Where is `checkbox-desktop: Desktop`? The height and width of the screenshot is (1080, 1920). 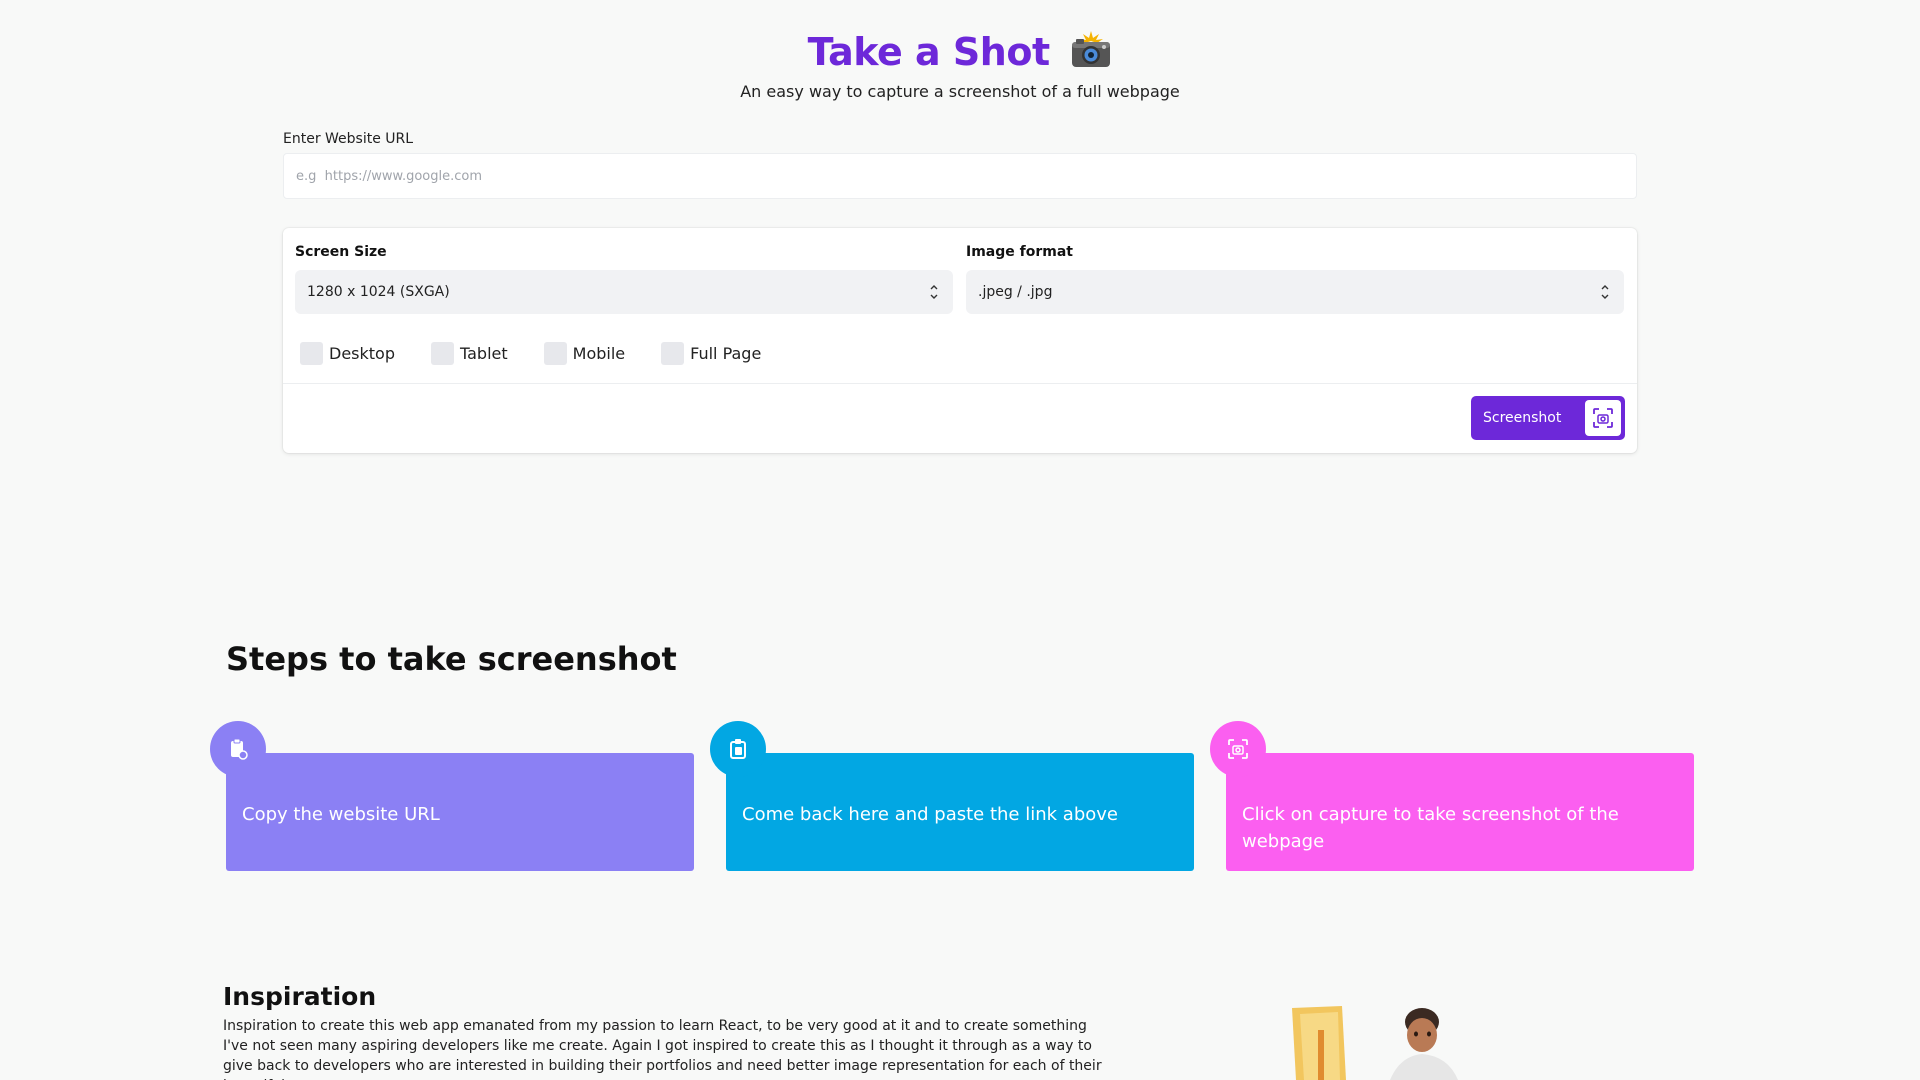 checkbox-desktop: Desktop is located at coordinates (347, 353).